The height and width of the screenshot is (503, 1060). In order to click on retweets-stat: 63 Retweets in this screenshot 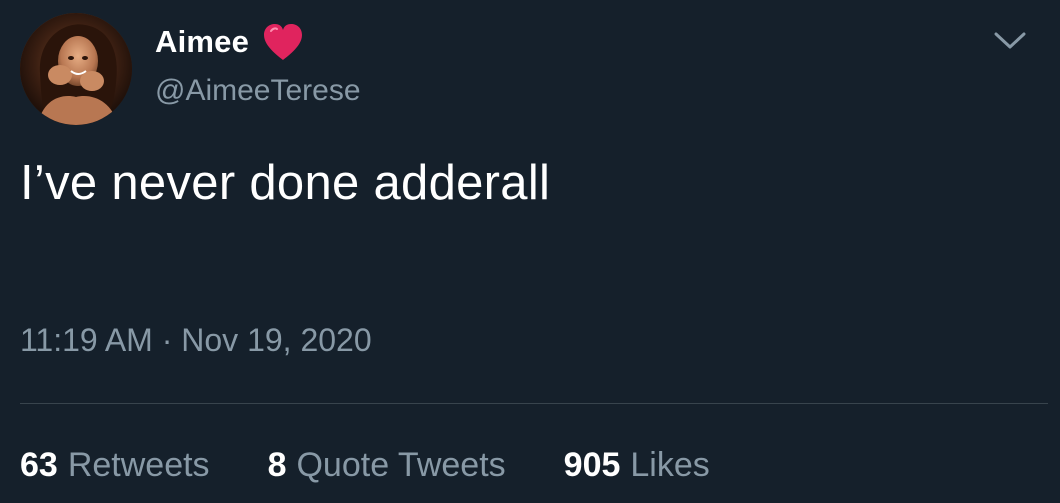, I will do `click(115, 465)`.